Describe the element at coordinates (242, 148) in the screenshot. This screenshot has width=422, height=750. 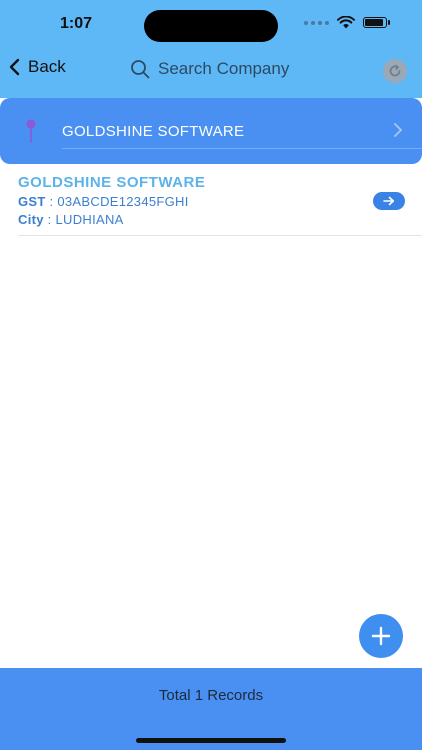
I see `card-divider` at that location.